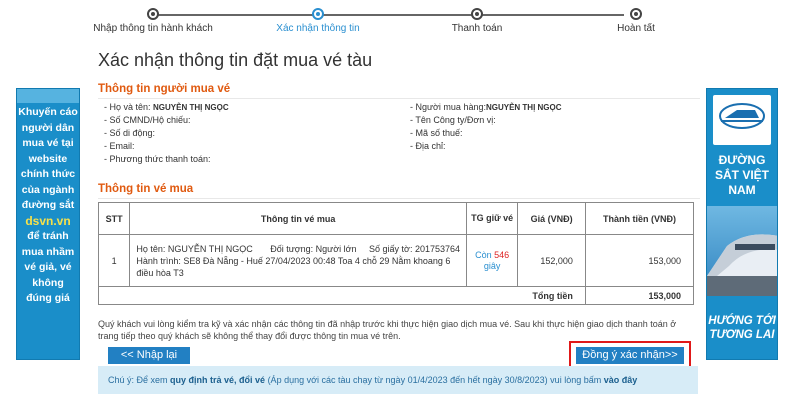 The height and width of the screenshot is (404, 800). What do you see at coordinates (157, 159) in the screenshot?
I see `buyer-payment-row: - Phương thức thanh toán:` at bounding box center [157, 159].